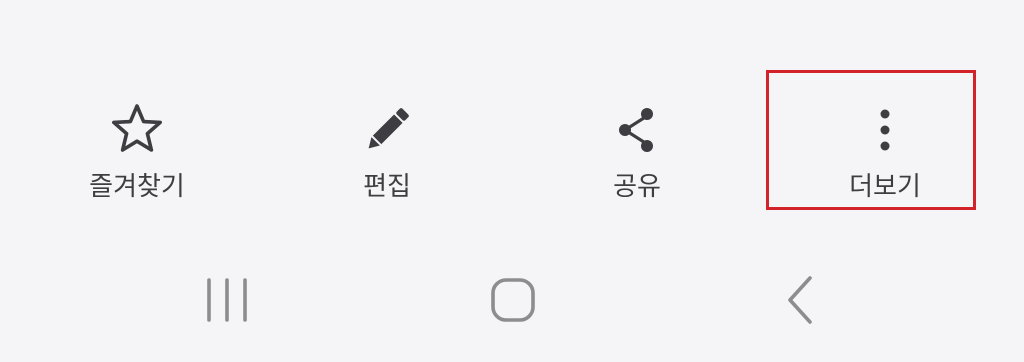 Image resolution: width=1024 pixels, height=362 pixels. I want to click on back-button, so click(801, 300).